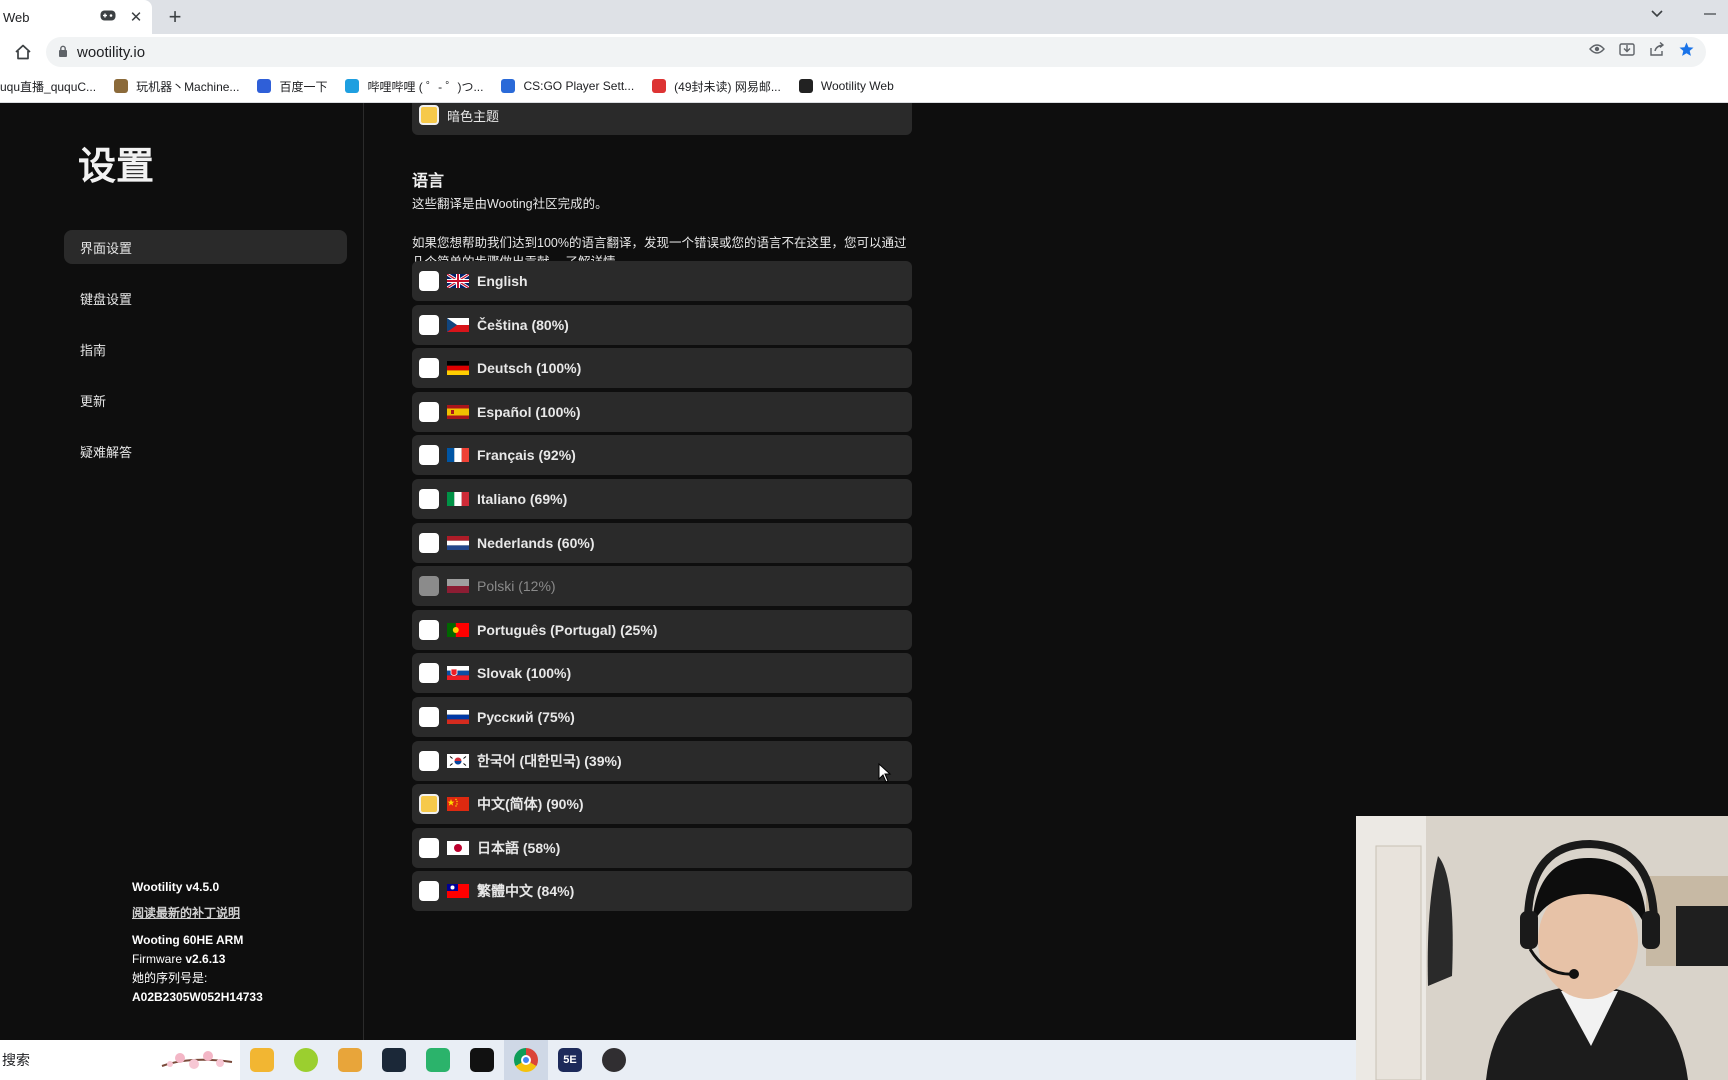 Image resolution: width=1728 pixels, height=1080 pixels. What do you see at coordinates (16, 1060) in the screenshot?
I see `taskbar-search-label: 搜索` at bounding box center [16, 1060].